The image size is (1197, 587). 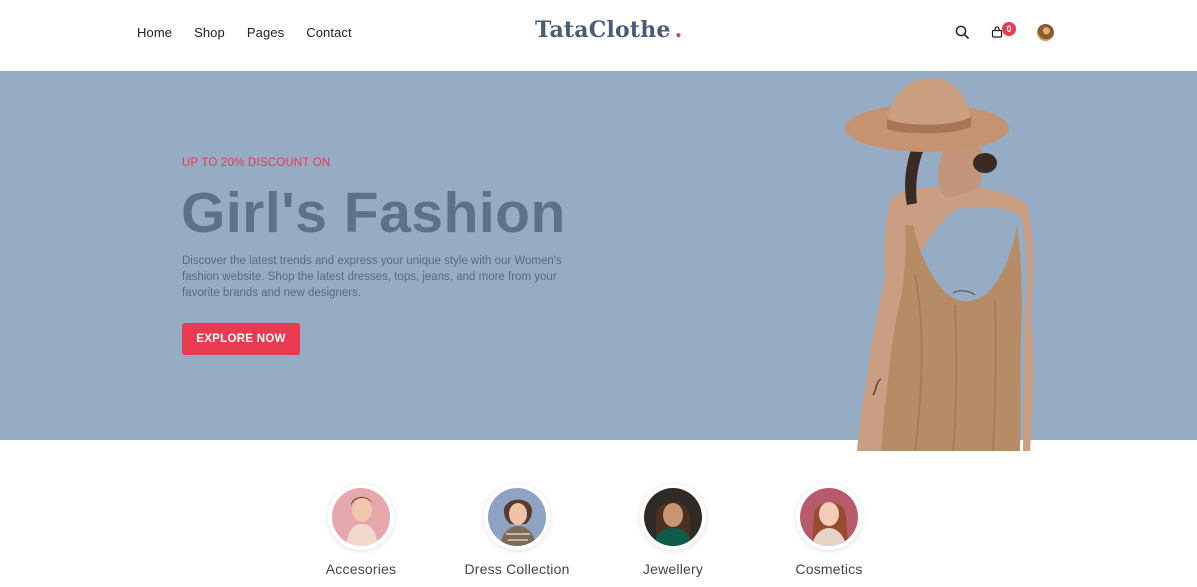 I want to click on site-logo: TataClothe., so click(x=609, y=30).